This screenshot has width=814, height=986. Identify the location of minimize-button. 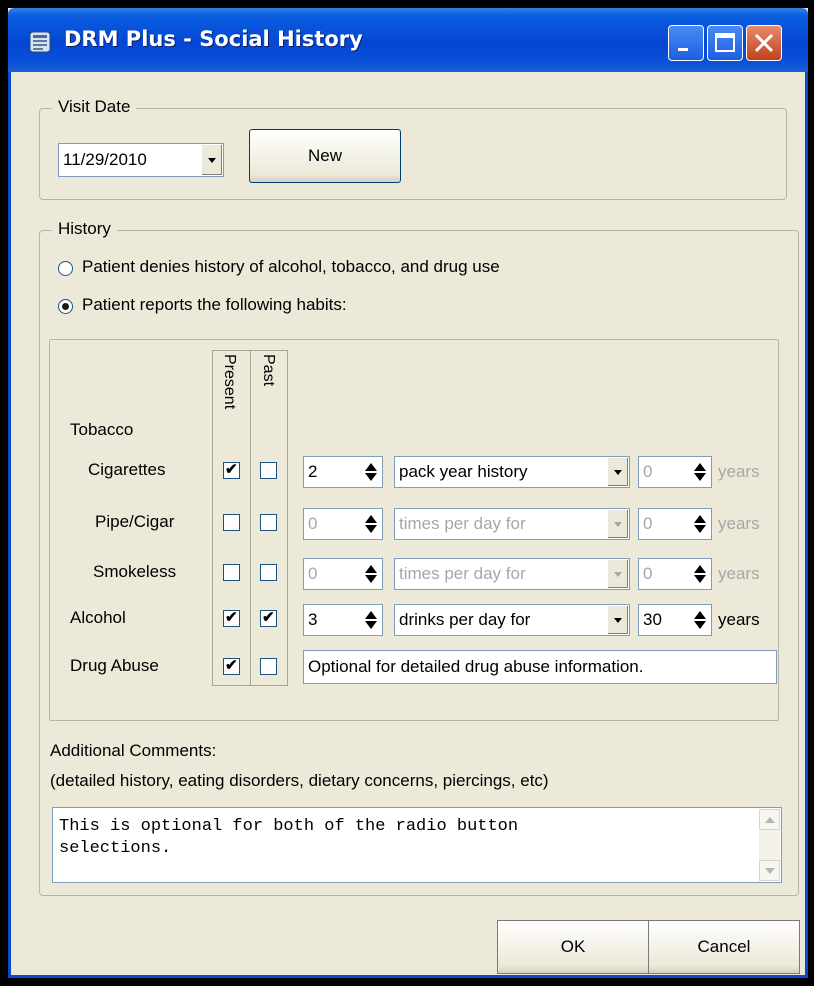
(686, 43).